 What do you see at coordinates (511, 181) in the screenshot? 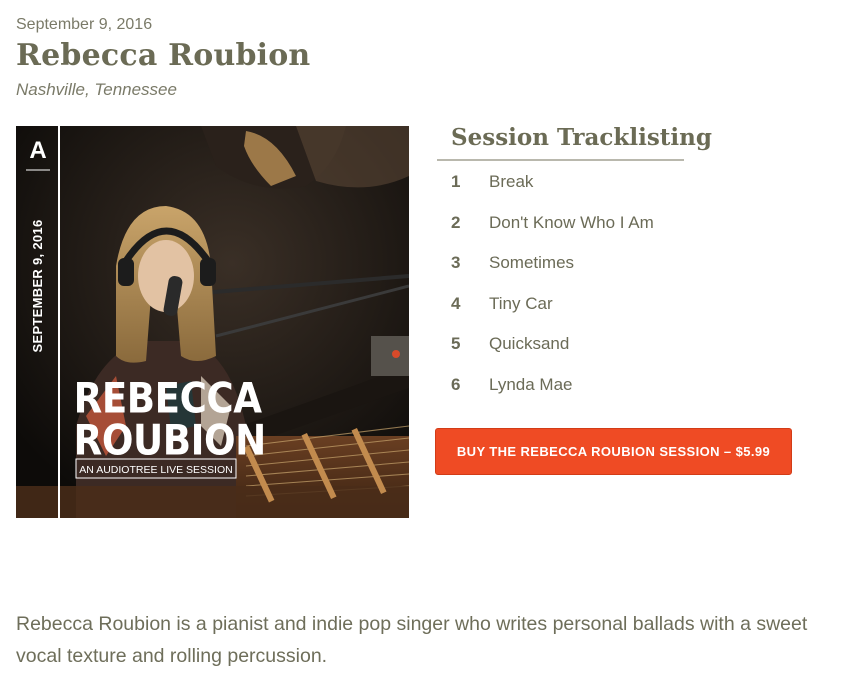
I see `track-title: Break` at bounding box center [511, 181].